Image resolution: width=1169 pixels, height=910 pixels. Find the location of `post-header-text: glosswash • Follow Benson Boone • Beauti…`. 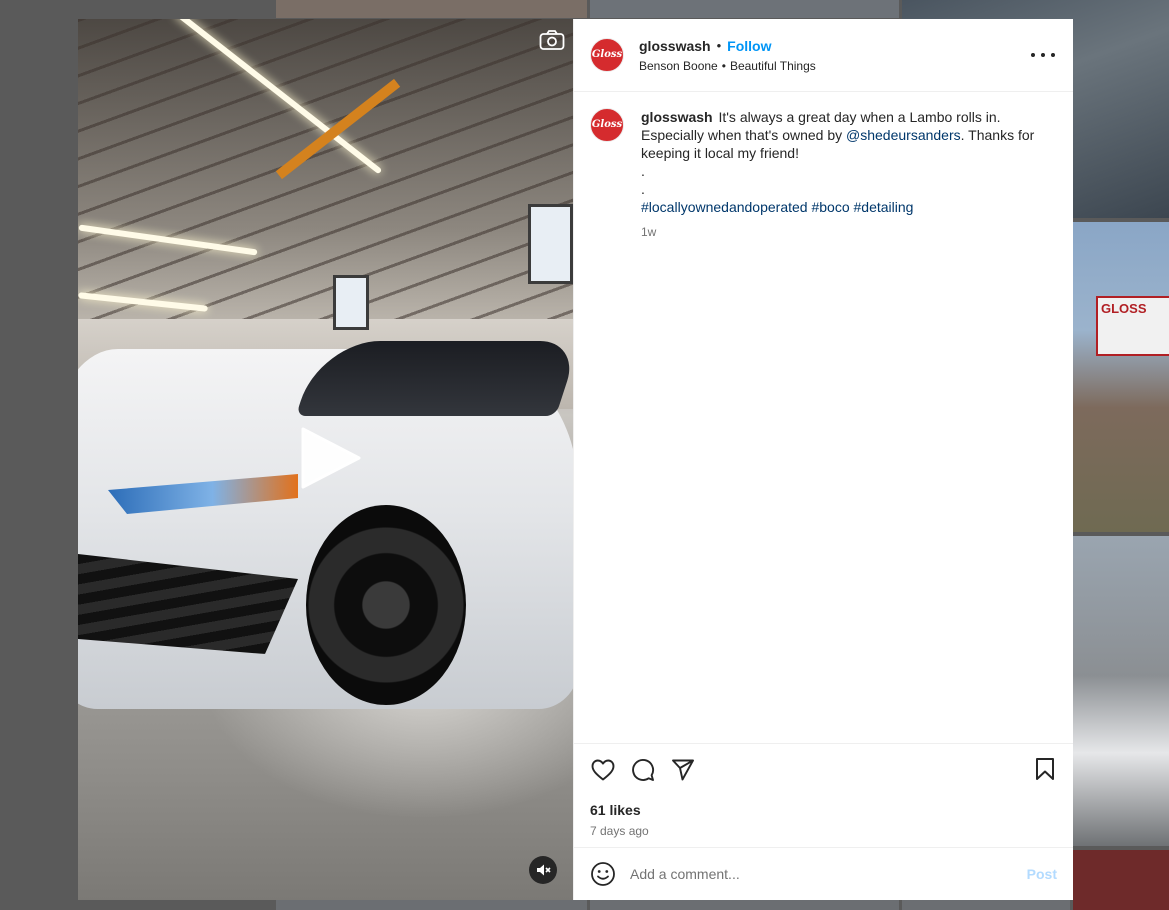

post-header-text: glosswash • Follow Benson Boone • Beauti… is located at coordinates (727, 55).